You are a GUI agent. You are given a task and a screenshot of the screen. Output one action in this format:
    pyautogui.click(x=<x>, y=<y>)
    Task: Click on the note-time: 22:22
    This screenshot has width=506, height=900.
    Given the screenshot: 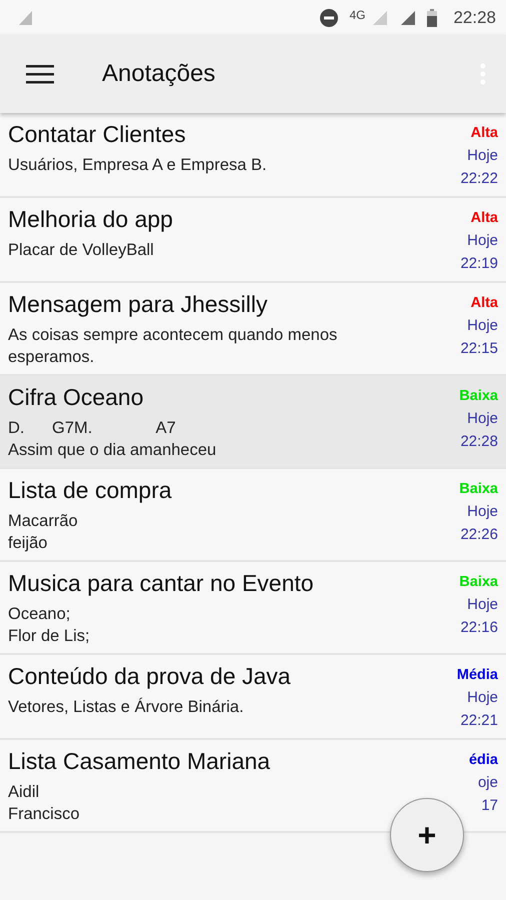 What is the action you would take?
    pyautogui.click(x=479, y=179)
    